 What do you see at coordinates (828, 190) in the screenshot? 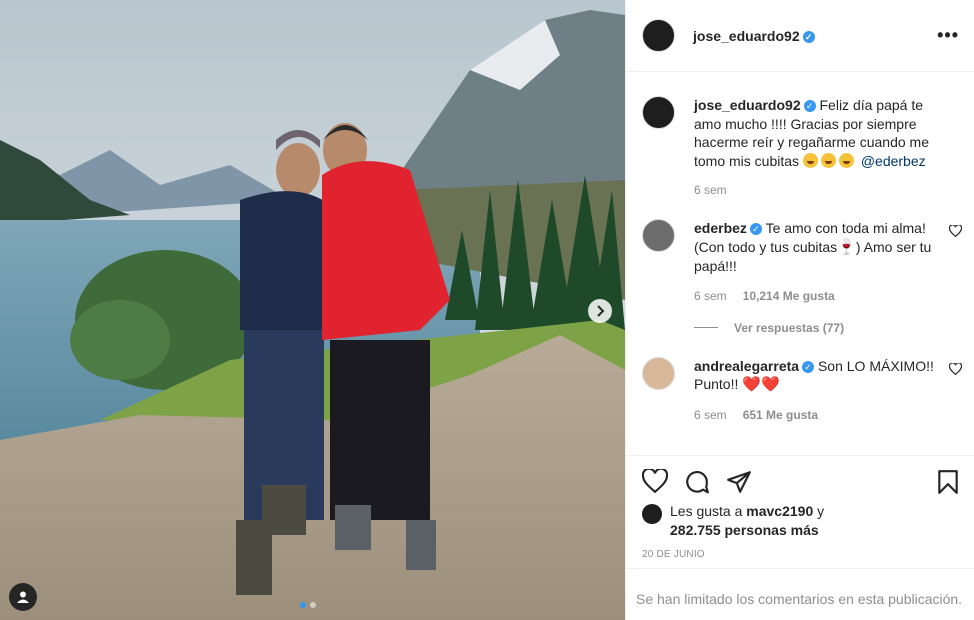
I see `caption-meta: 6 sem` at bounding box center [828, 190].